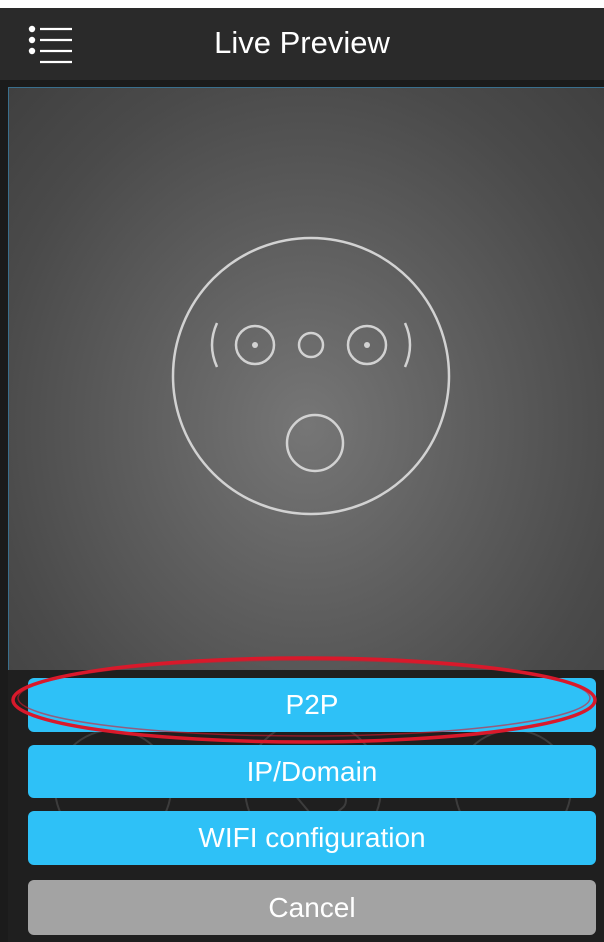 The height and width of the screenshot is (942, 604). What do you see at coordinates (312, 705) in the screenshot?
I see `p2p-button: P2P` at bounding box center [312, 705].